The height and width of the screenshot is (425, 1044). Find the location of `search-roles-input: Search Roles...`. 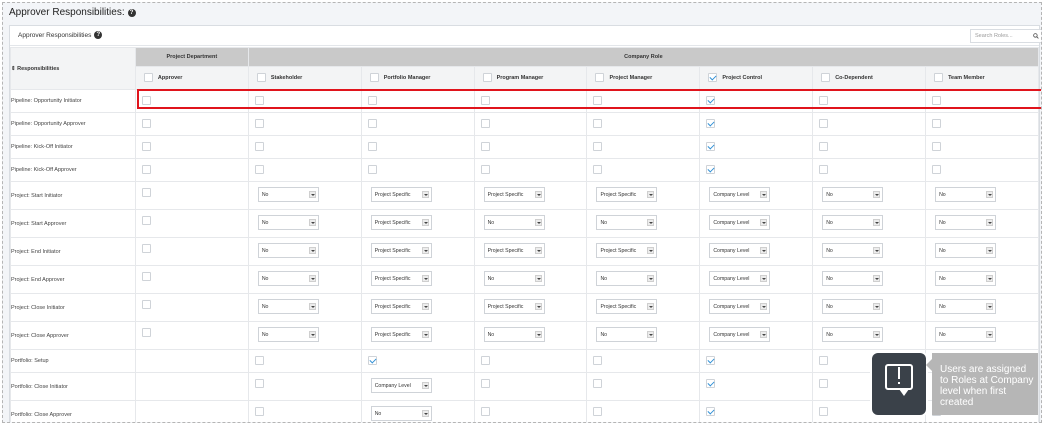

search-roles-input: Search Roles... is located at coordinates (1005, 36).